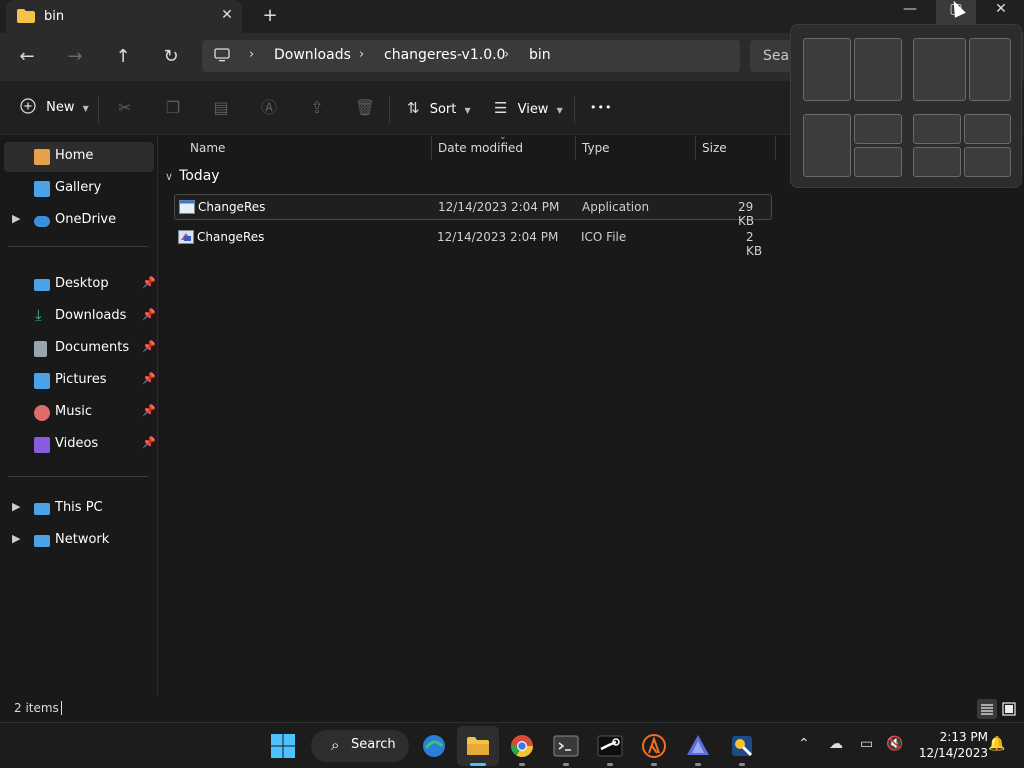 The width and height of the screenshot is (1024, 768). I want to click on view-button: ☰ View ▼, so click(528, 108).